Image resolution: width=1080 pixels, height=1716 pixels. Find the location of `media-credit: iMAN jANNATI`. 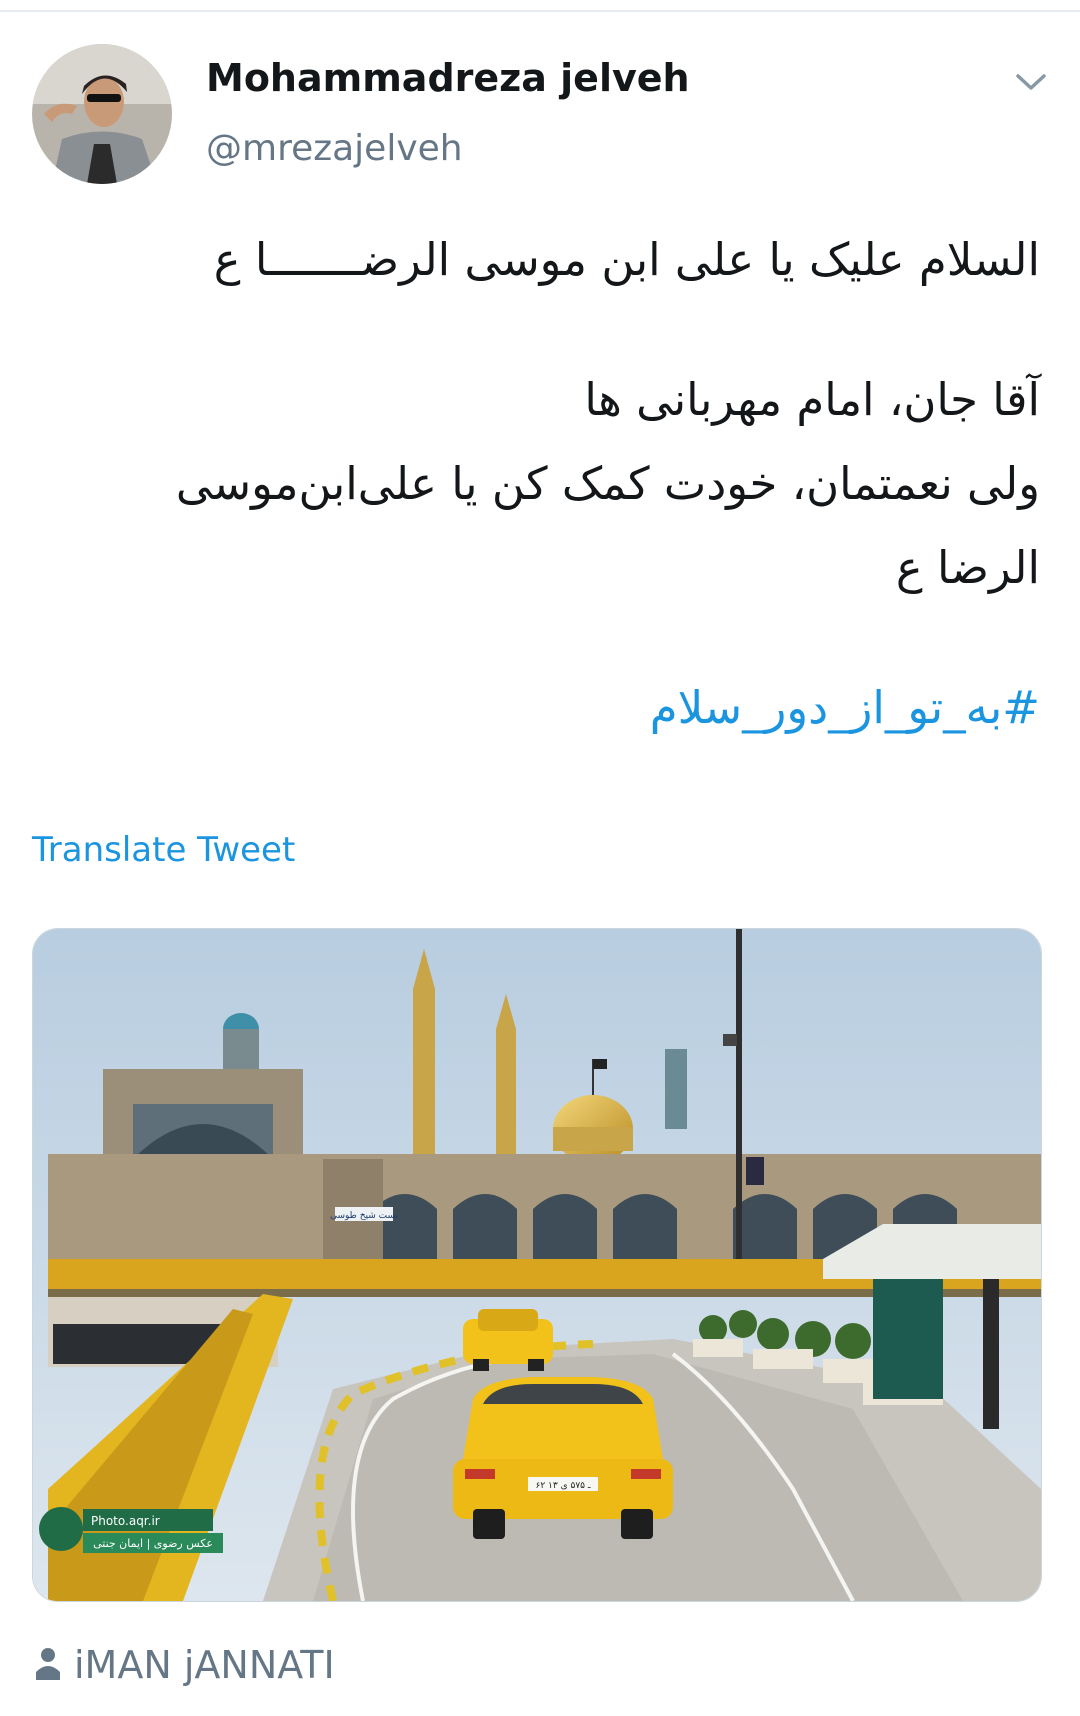

media-credit: iMAN jANNATI is located at coordinates (185, 1665).